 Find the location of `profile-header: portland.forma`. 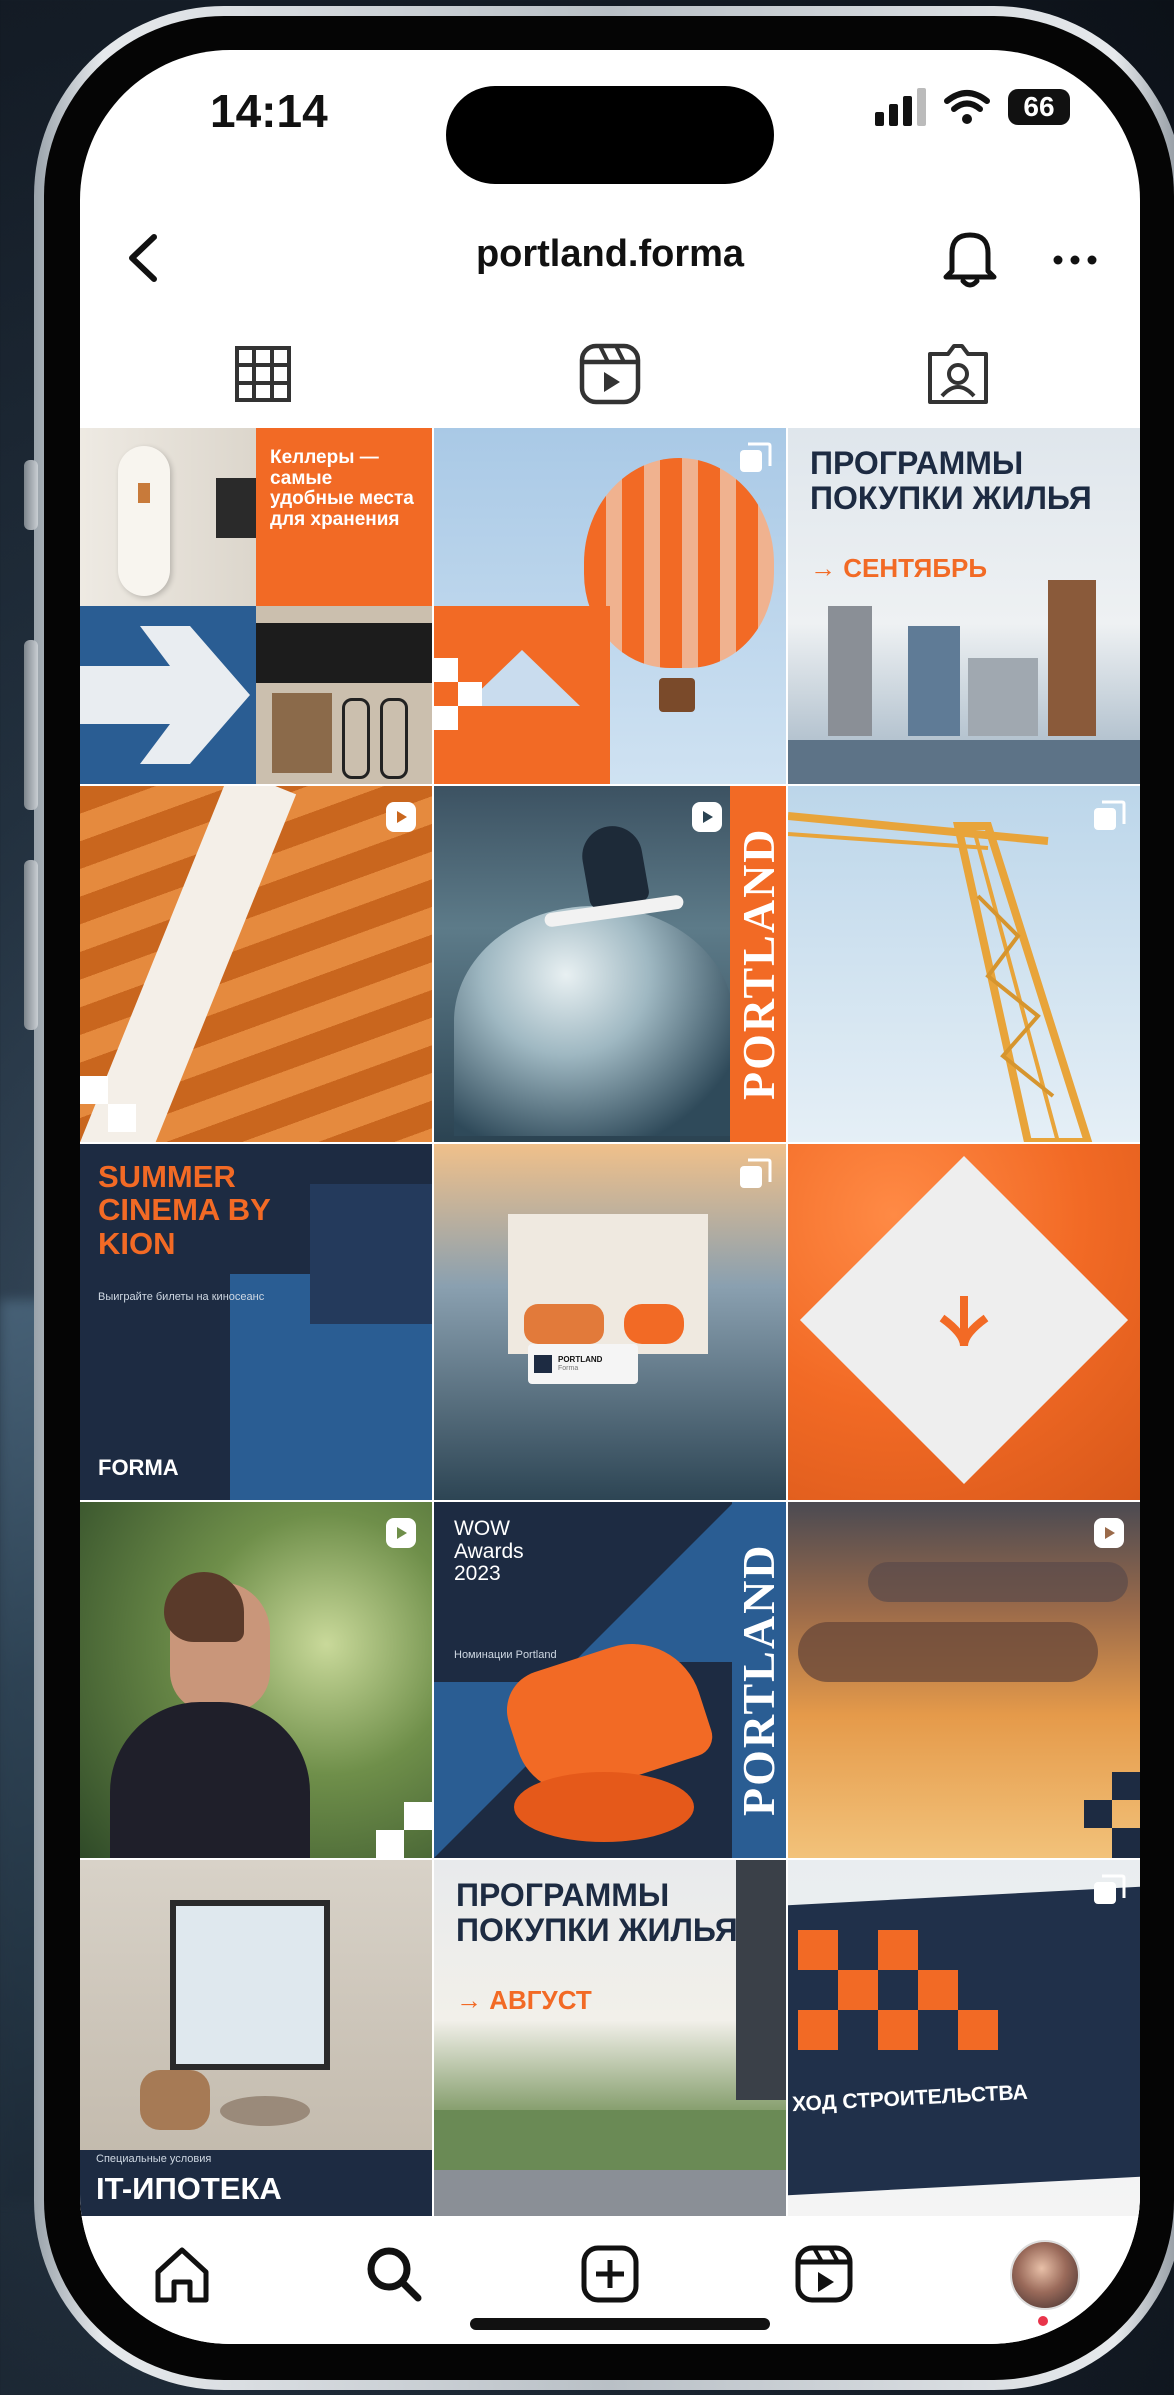

profile-header: portland.forma is located at coordinates (610, 260).